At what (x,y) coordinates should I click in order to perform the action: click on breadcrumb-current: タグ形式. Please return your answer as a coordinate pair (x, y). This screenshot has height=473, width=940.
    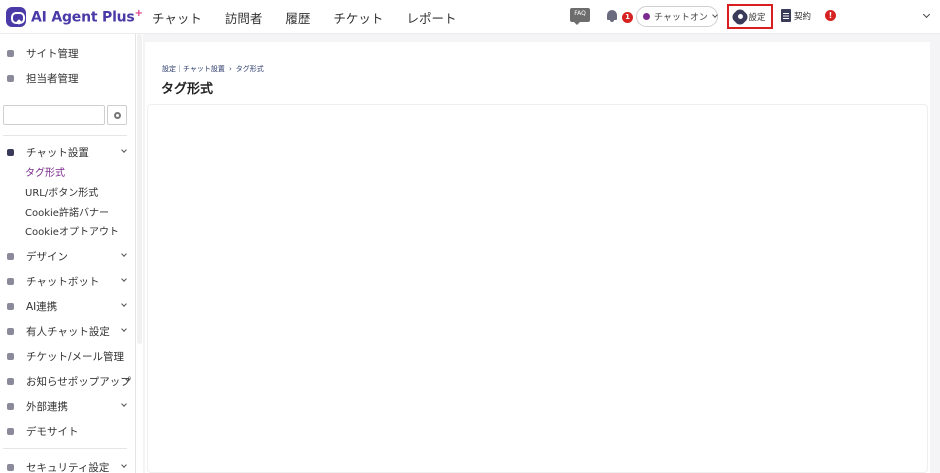
    Looking at the image, I should click on (249, 69).